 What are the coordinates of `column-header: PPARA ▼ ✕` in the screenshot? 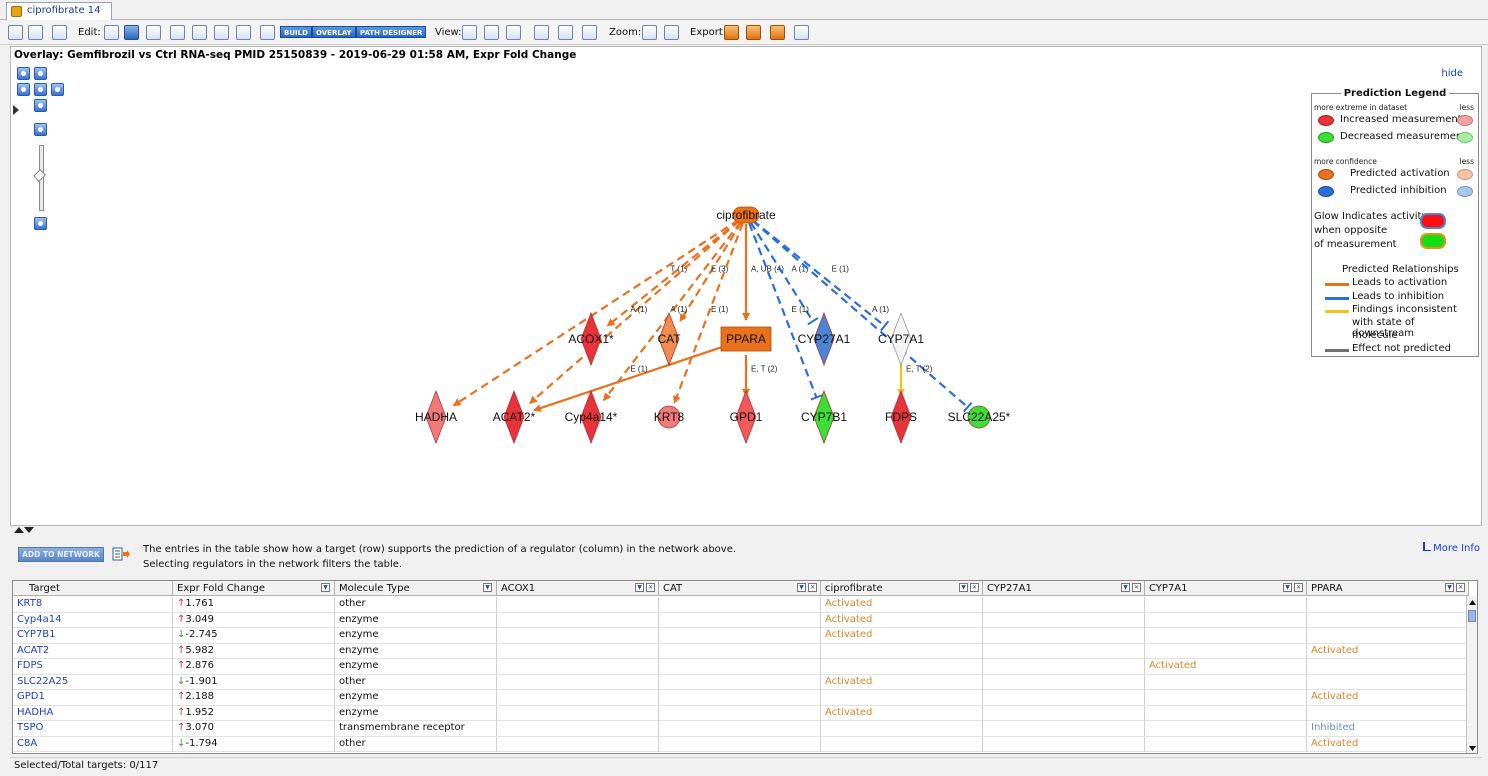 It's located at (1388, 588).